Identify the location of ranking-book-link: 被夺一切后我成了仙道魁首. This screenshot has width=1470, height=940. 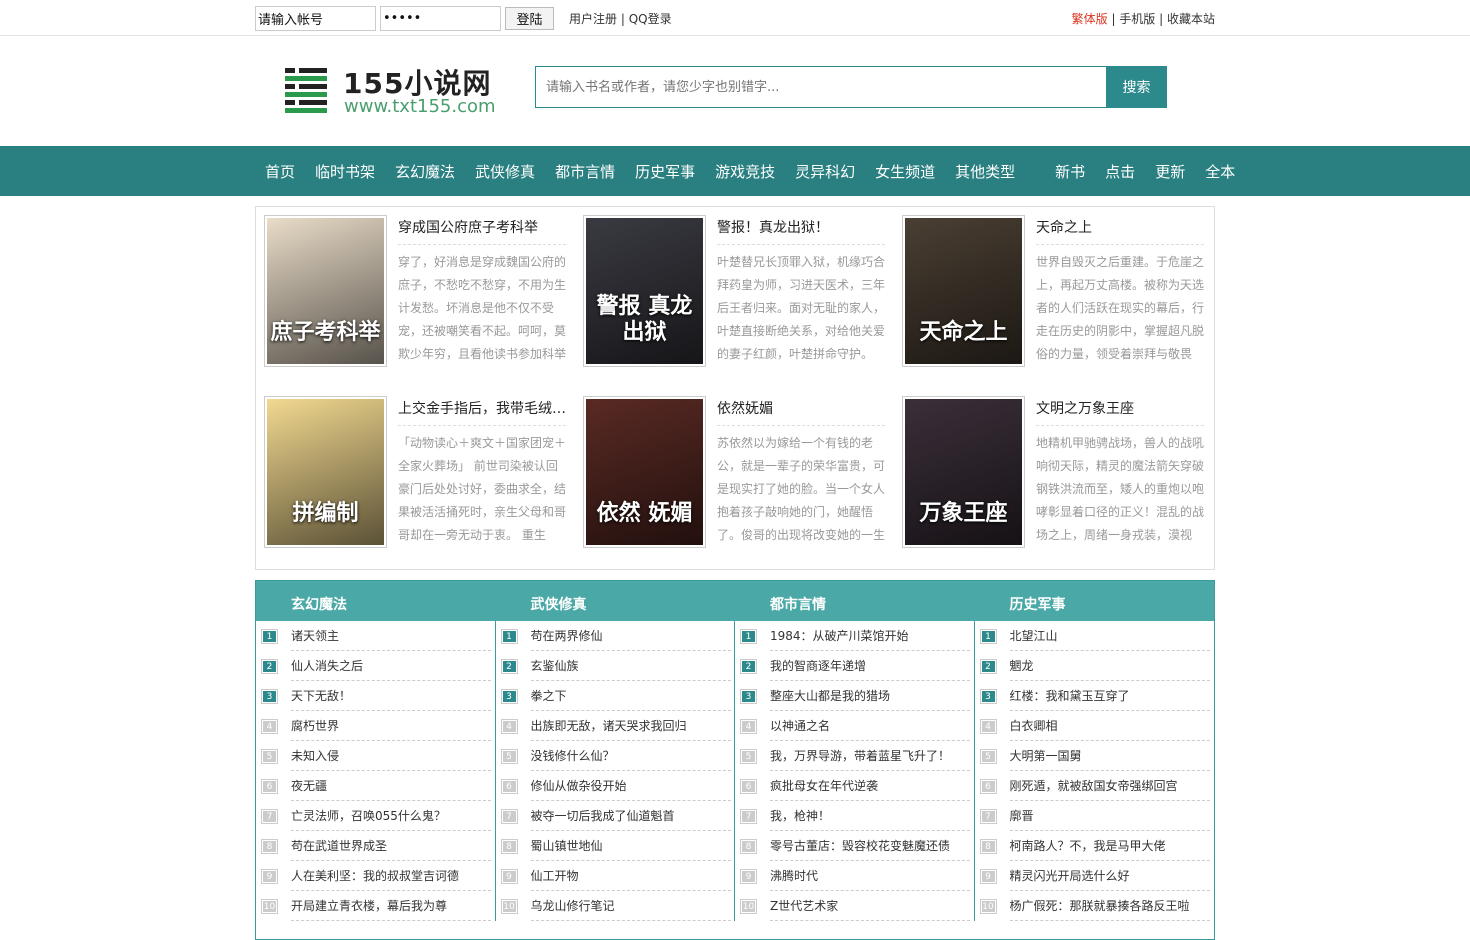
(630, 816).